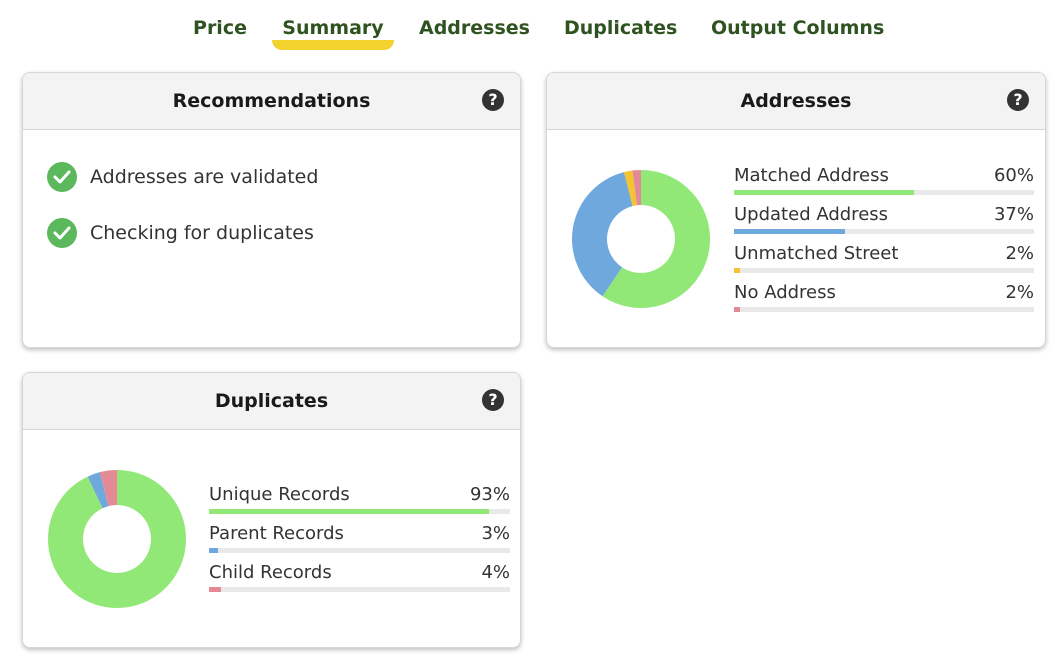 Image resolution: width=1060 pixels, height=666 pixels. Describe the element at coordinates (1013, 214) in the screenshot. I see `legend-value: 37%` at that location.